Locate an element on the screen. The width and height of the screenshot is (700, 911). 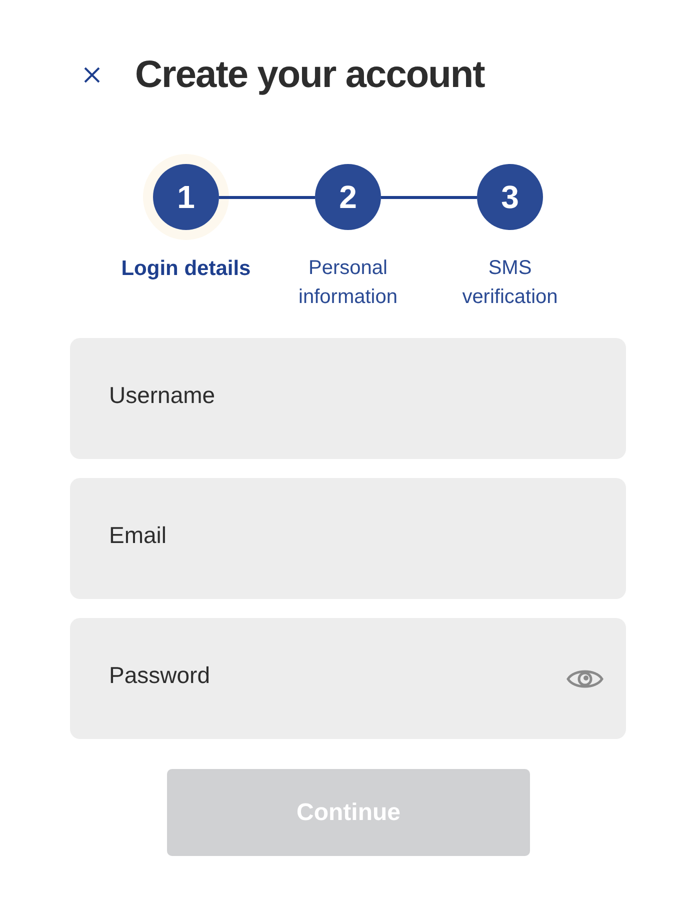
input-field: Email is located at coordinates (348, 538).